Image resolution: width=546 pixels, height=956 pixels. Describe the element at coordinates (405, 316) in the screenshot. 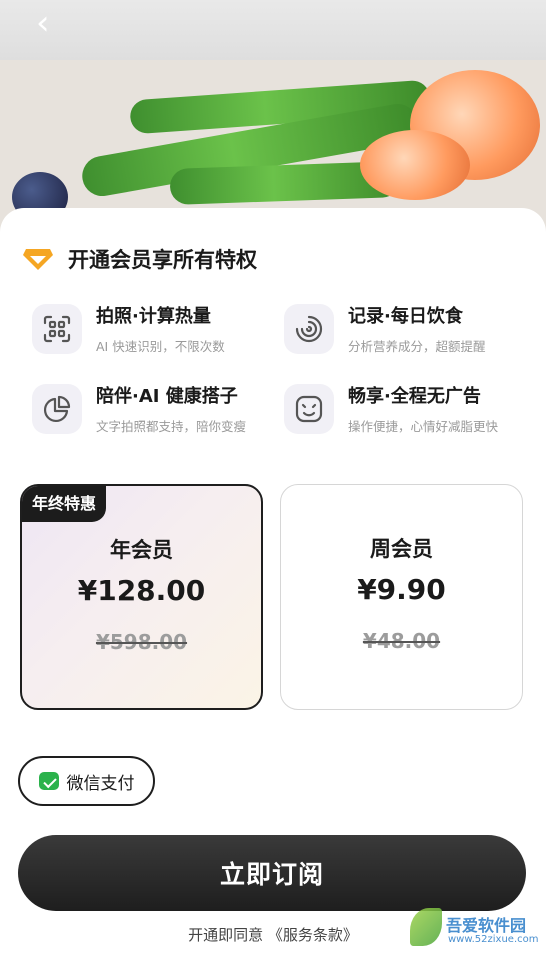

I see `feature-title: 记录·每日饮食` at that location.